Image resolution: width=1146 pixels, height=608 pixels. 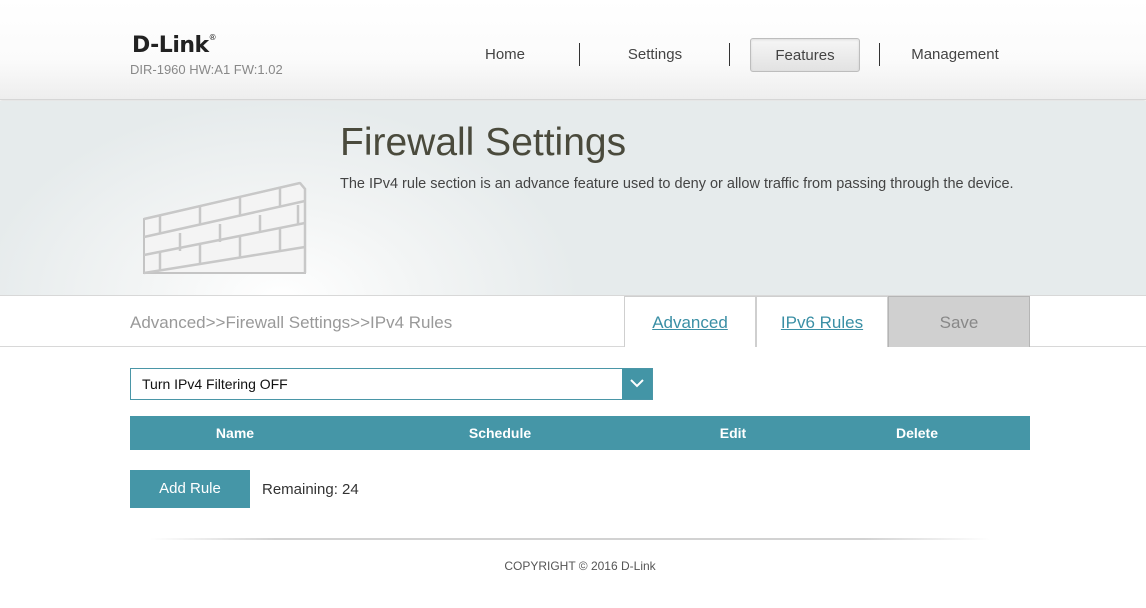 What do you see at coordinates (500, 433) in the screenshot?
I see `column-schedule: Schedule` at bounding box center [500, 433].